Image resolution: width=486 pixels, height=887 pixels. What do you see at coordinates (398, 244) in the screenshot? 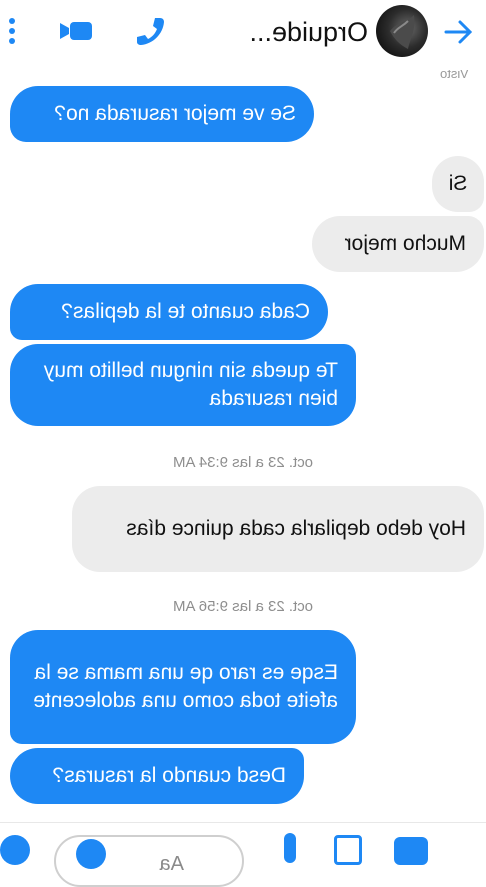
I see `message-bubble: Mucho mejor` at bounding box center [398, 244].